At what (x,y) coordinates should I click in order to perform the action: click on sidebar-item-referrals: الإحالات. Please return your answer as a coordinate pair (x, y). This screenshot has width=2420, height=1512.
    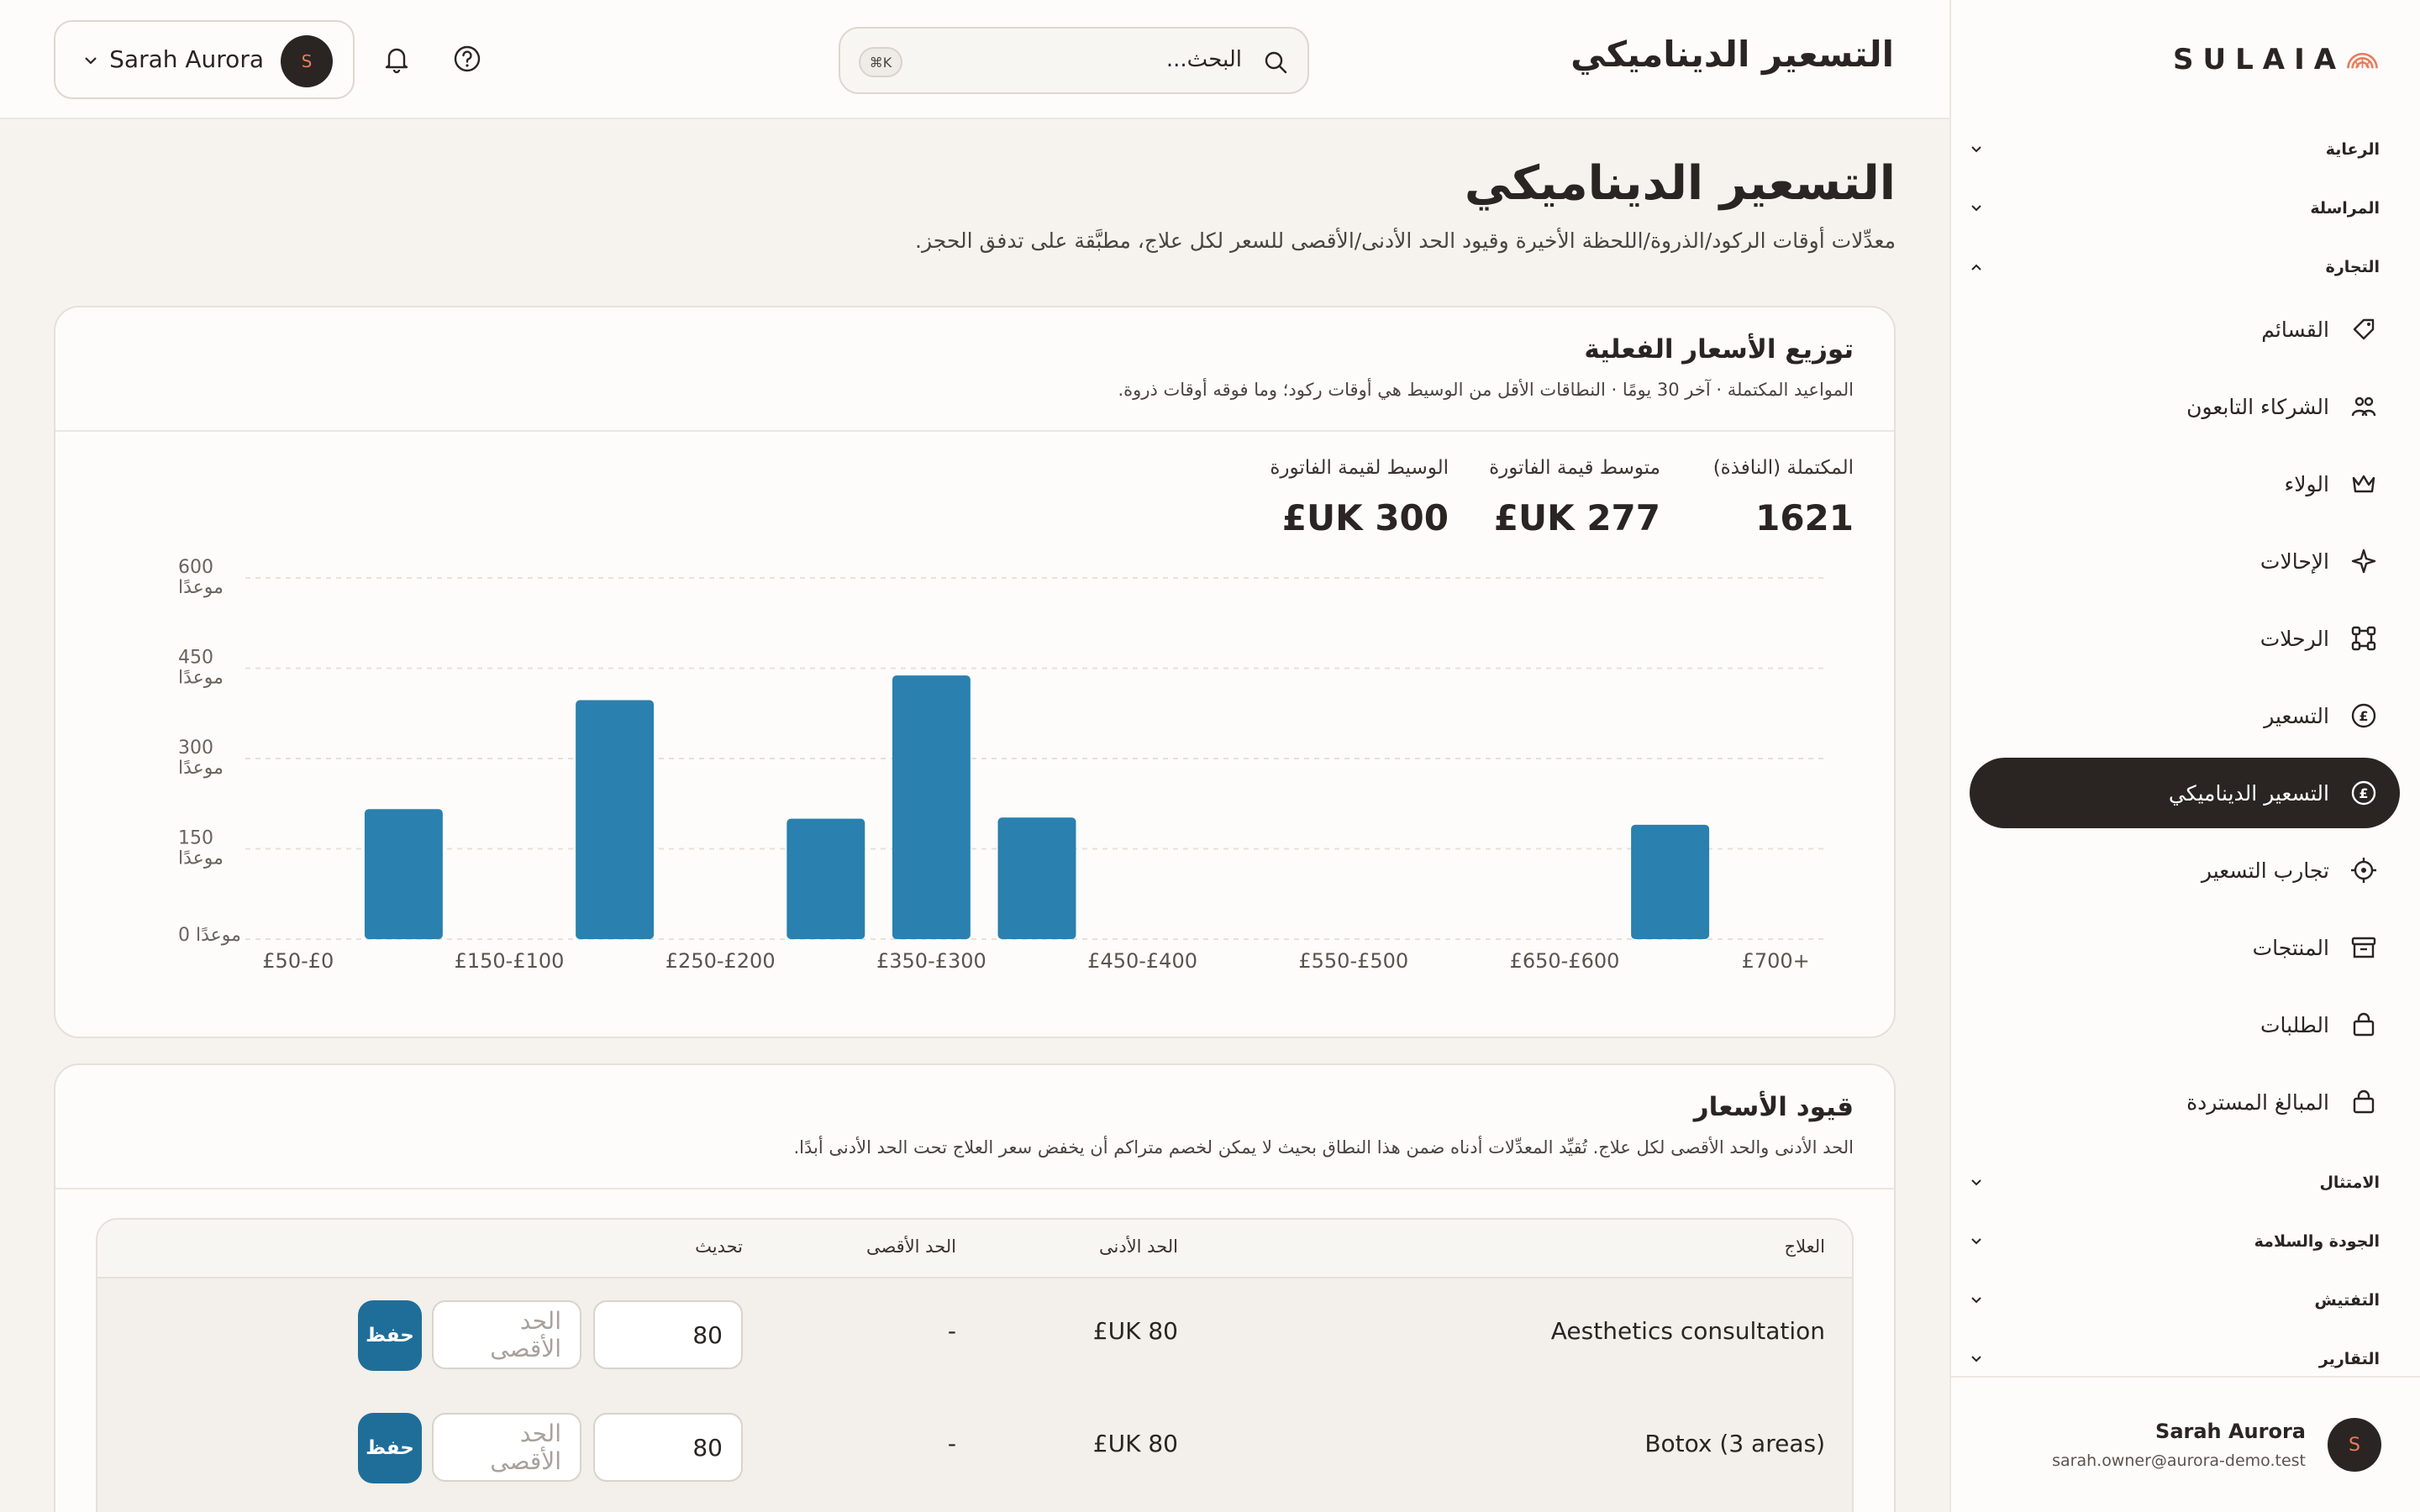
    Looking at the image, I should click on (2185, 561).